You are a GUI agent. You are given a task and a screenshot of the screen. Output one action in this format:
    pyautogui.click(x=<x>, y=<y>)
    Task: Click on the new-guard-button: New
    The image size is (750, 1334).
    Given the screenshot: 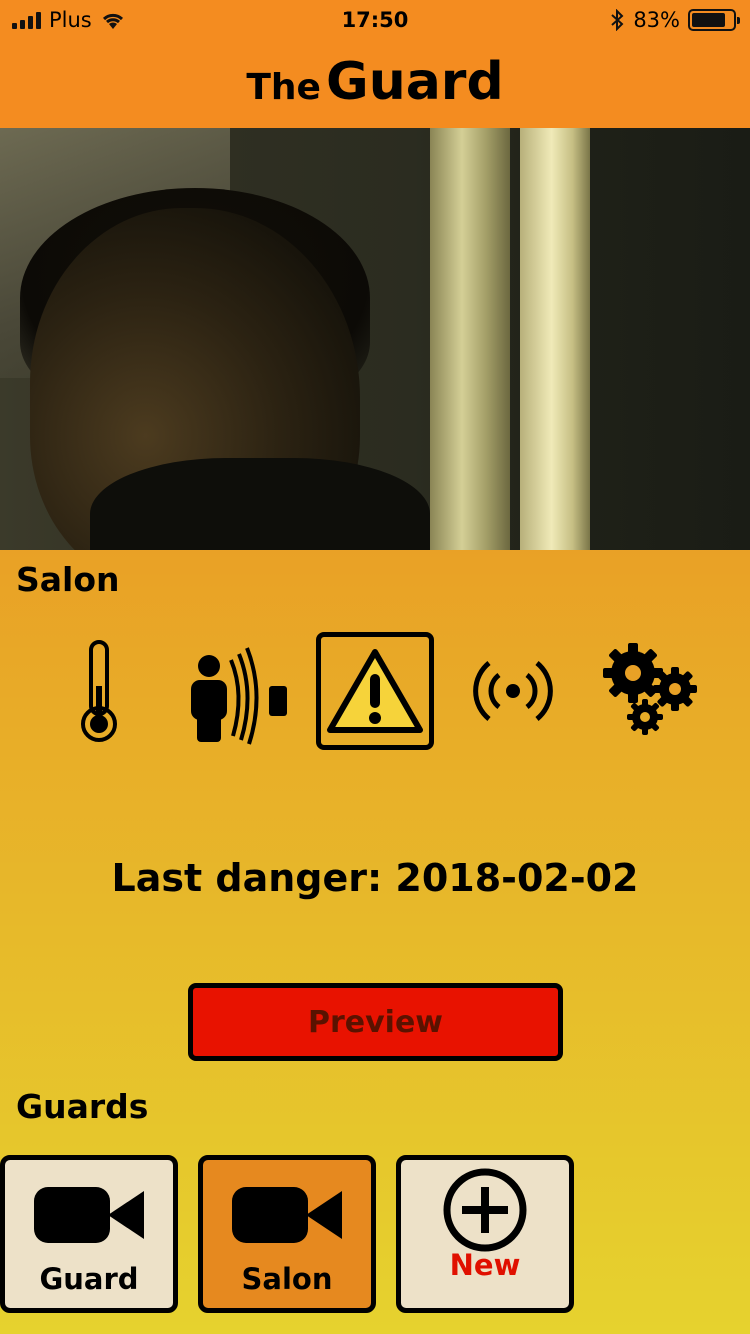 What is the action you would take?
    pyautogui.click(x=485, y=1234)
    